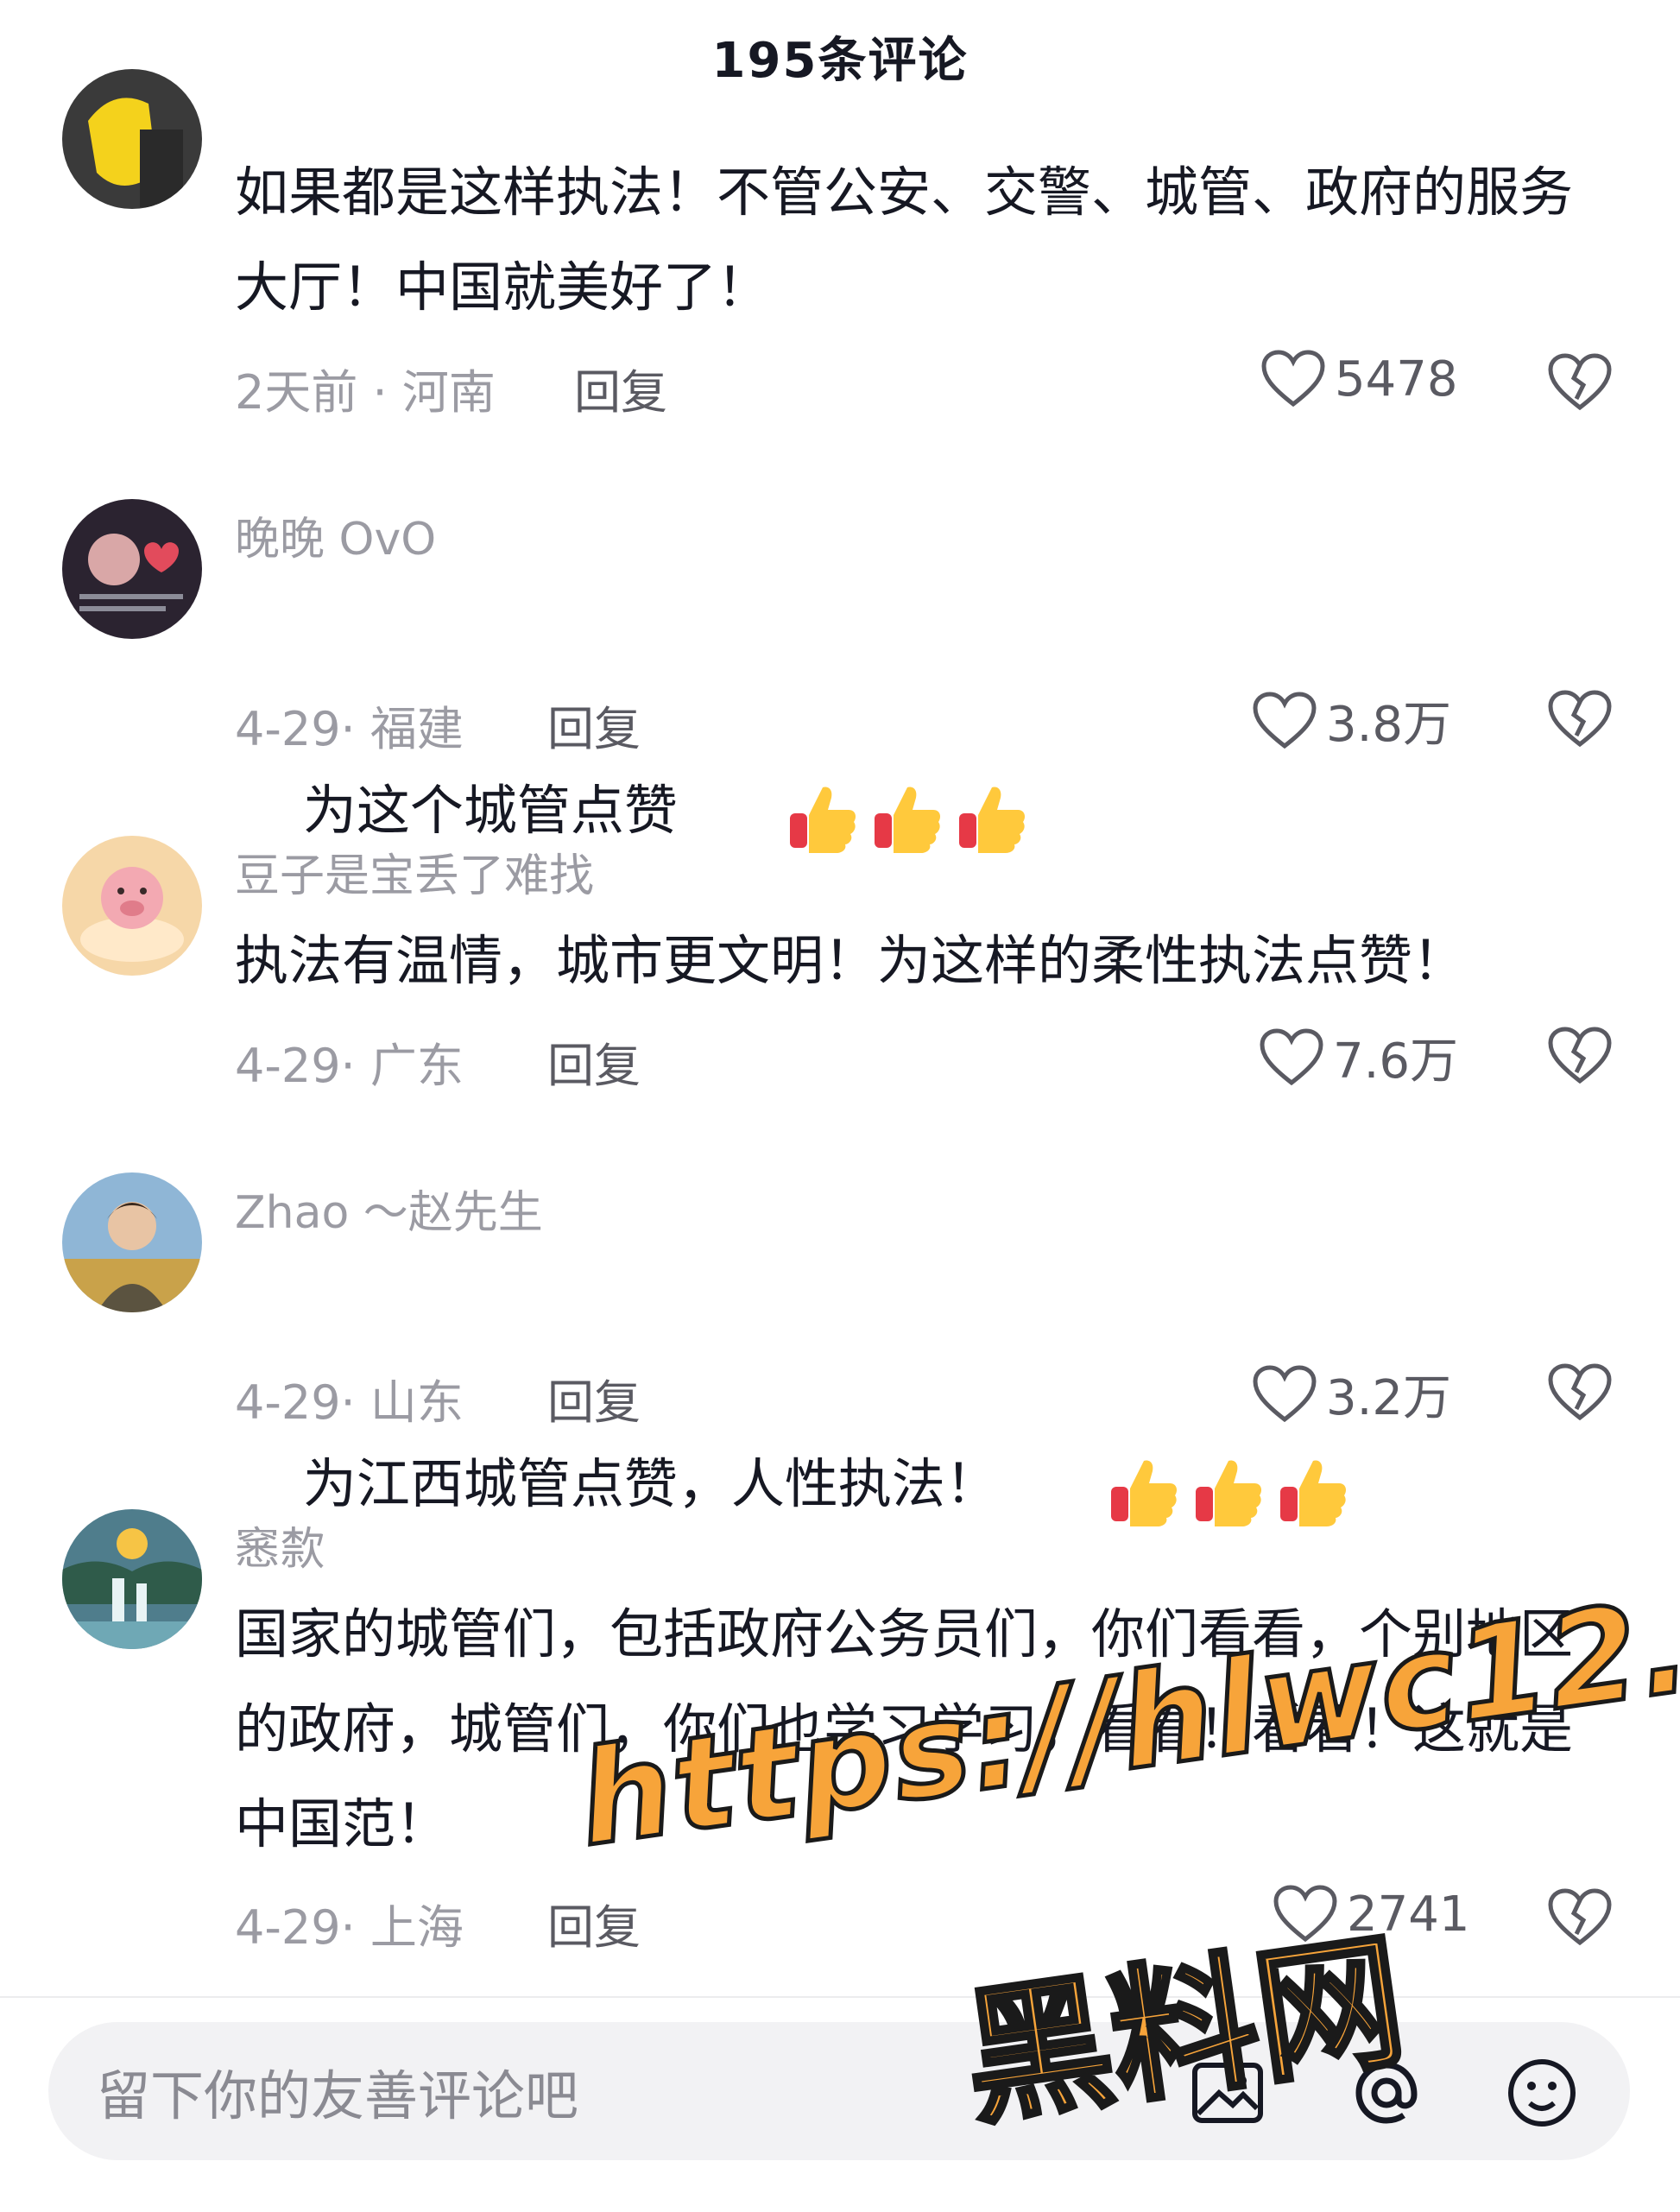 The width and height of the screenshot is (1680, 2212). I want to click on like-button: 5478, so click(1359, 379).